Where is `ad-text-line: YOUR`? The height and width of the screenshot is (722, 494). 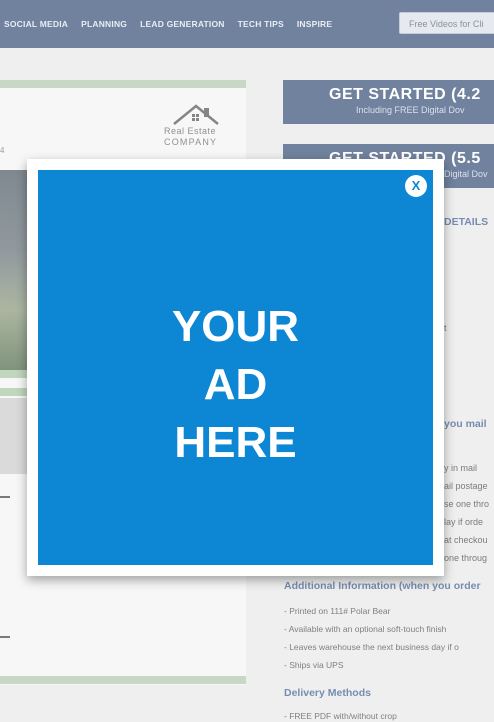
ad-text-line: YOUR is located at coordinates (235, 326).